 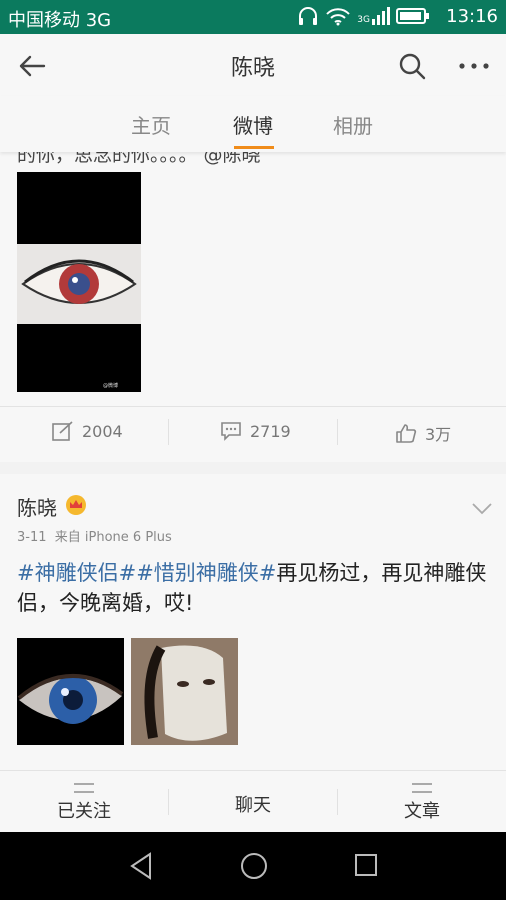 I want to click on post-actions: 2004 2719 3万, so click(x=253, y=432).